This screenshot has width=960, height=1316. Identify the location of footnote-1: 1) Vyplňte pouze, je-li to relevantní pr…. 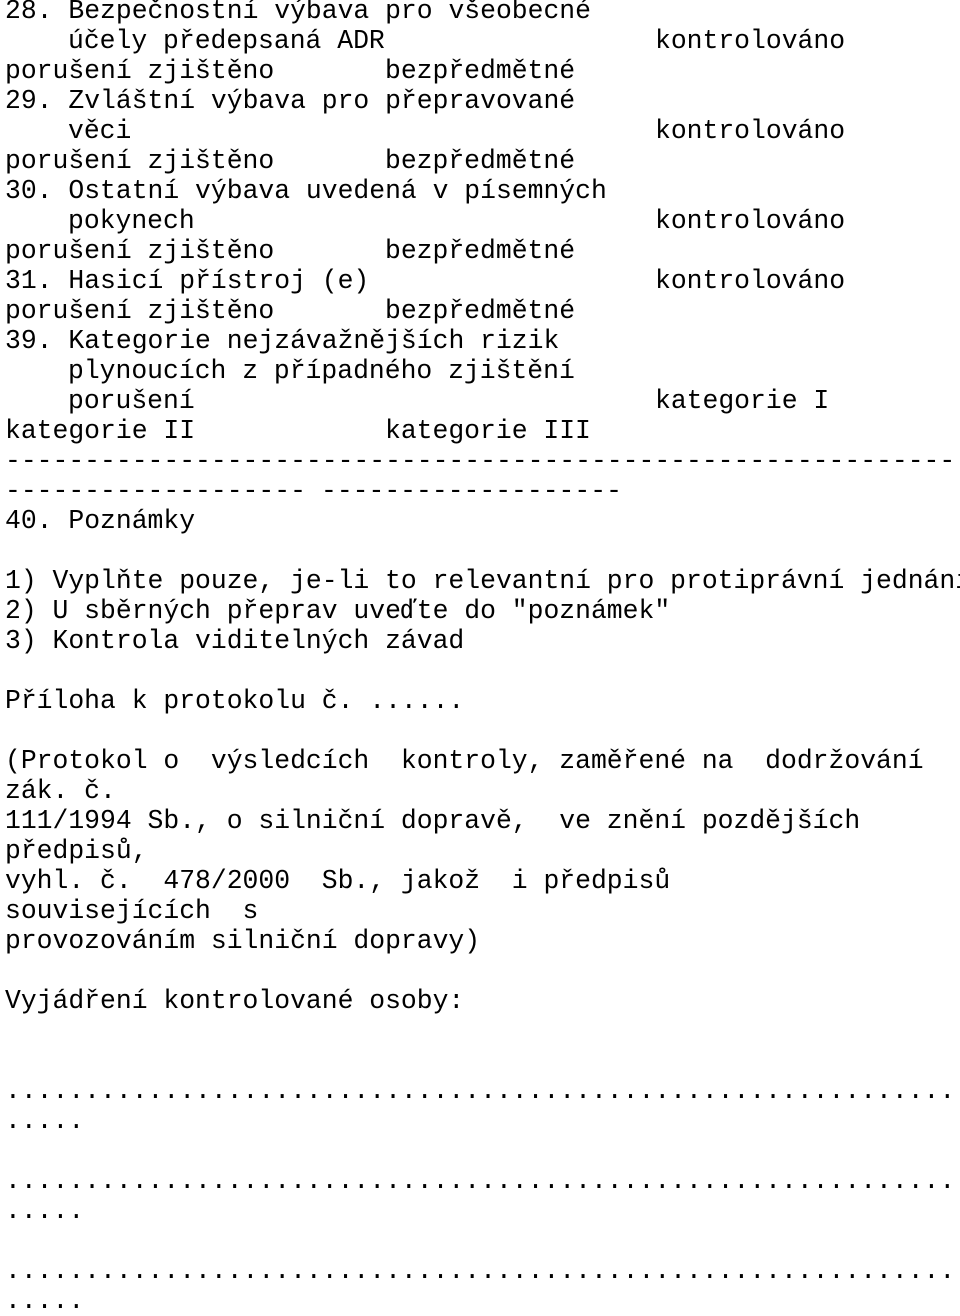
(482, 581).